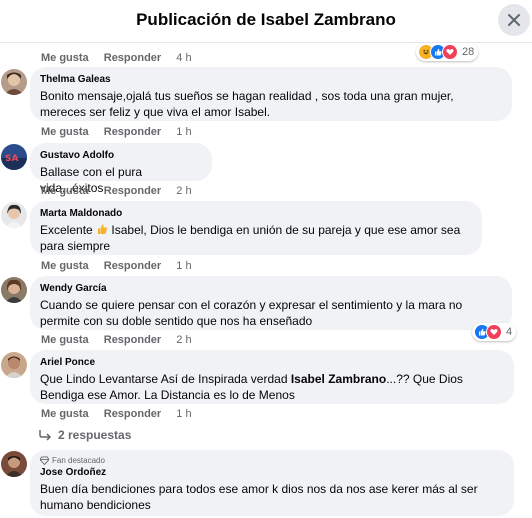 The height and width of the screenshot is (518, 532). Describe the element at coordinates (256, 213) in the screenshot. I see `comment-author: Marta Maldonado` at that location.